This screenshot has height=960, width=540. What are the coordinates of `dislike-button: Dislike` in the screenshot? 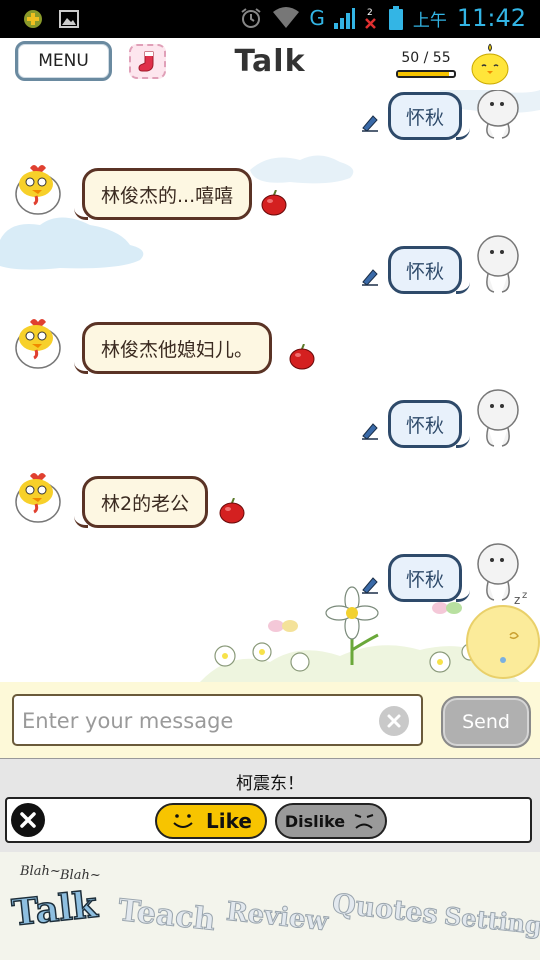 It's located at (331, 821).